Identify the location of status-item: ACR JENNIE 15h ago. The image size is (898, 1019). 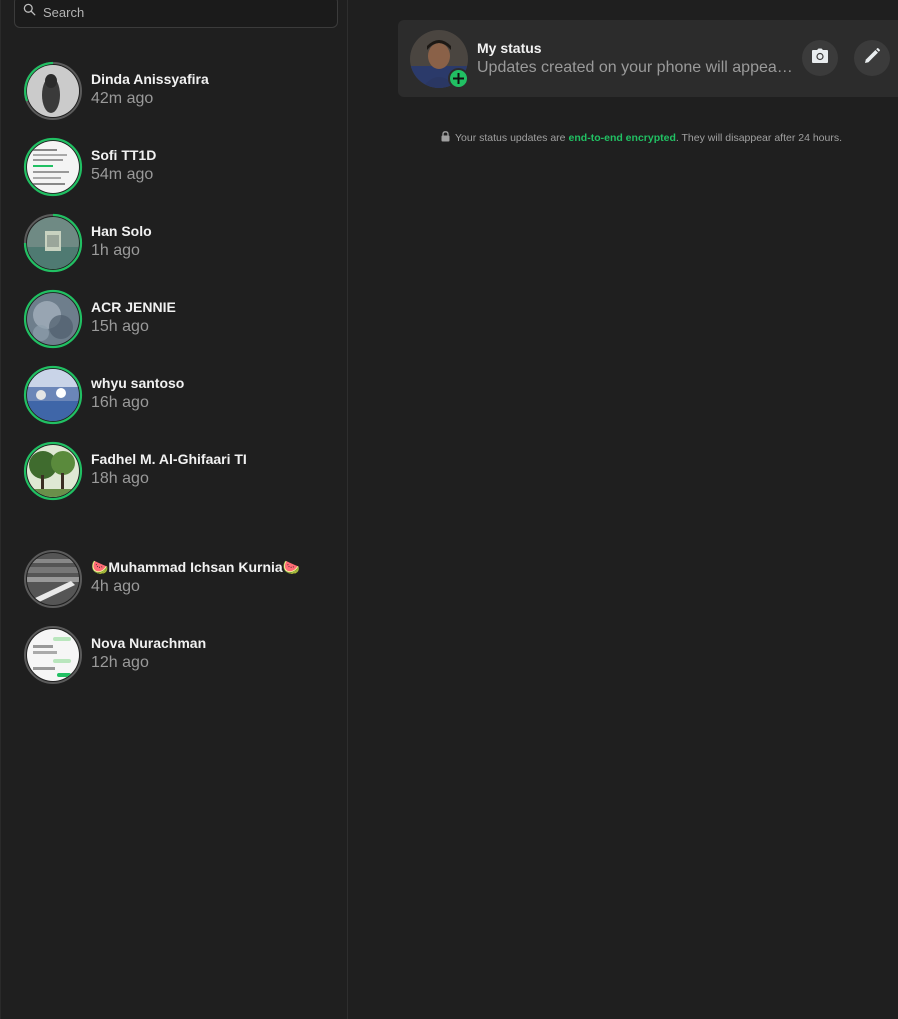
(183, 319).